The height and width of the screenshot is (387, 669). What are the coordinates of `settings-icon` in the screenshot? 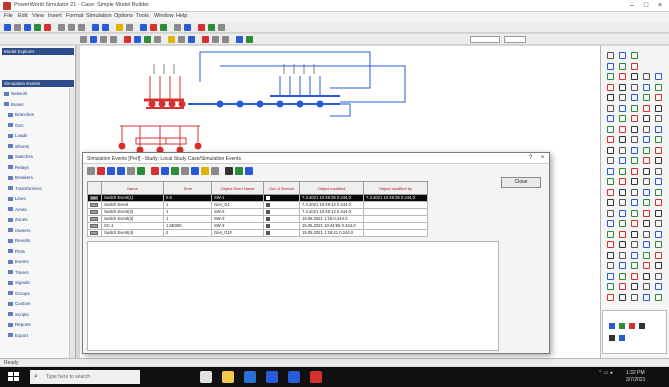 It's located at (221, 27).